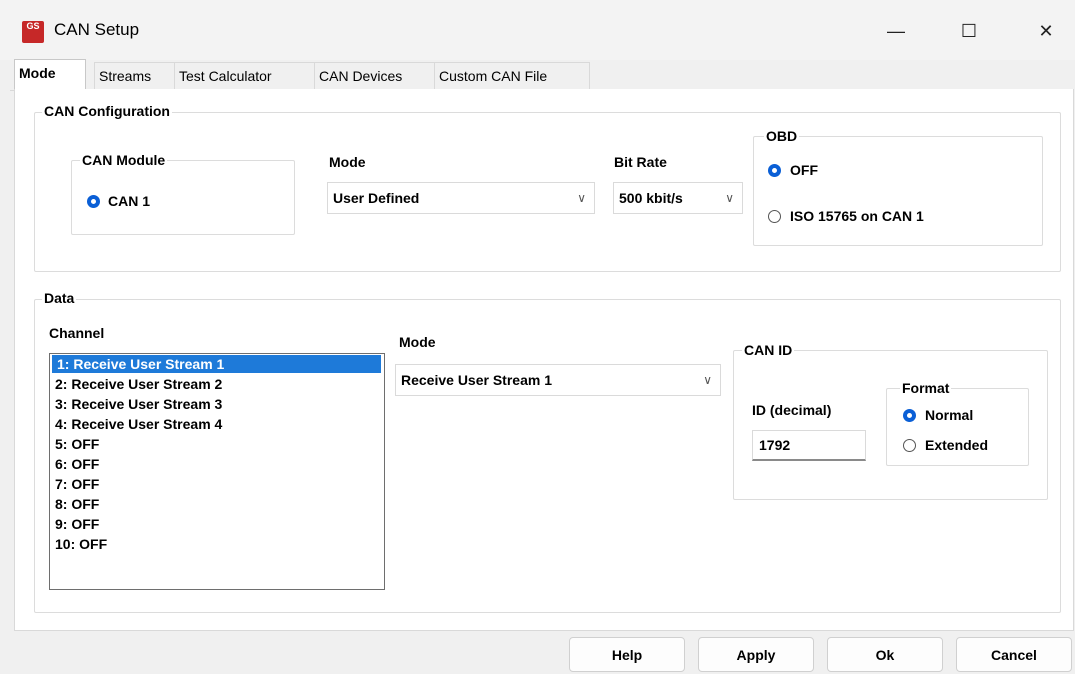 Image resolution: width=1075 pixels, height=674 pixels. What do you see at coordinates (782, 136) in the screenshot?
I see `obd-label: OBD` at bounding box center [782, 136].